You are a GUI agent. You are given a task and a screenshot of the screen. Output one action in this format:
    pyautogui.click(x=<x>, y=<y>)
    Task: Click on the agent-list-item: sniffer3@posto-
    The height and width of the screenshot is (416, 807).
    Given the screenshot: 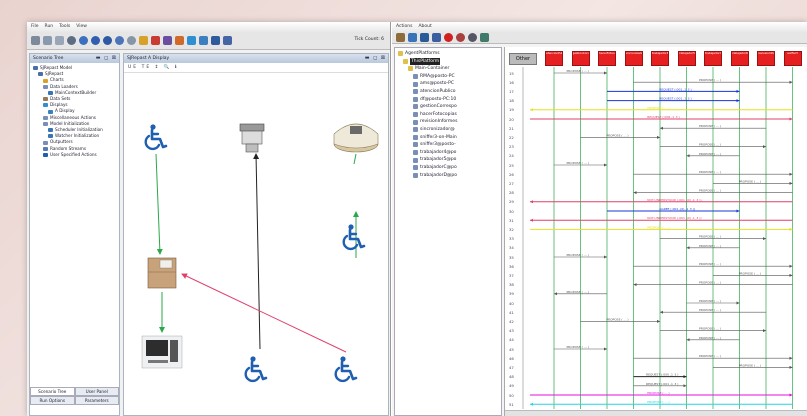 What is the action you would take?
    pyautogui.click(x=448, y=145)
    